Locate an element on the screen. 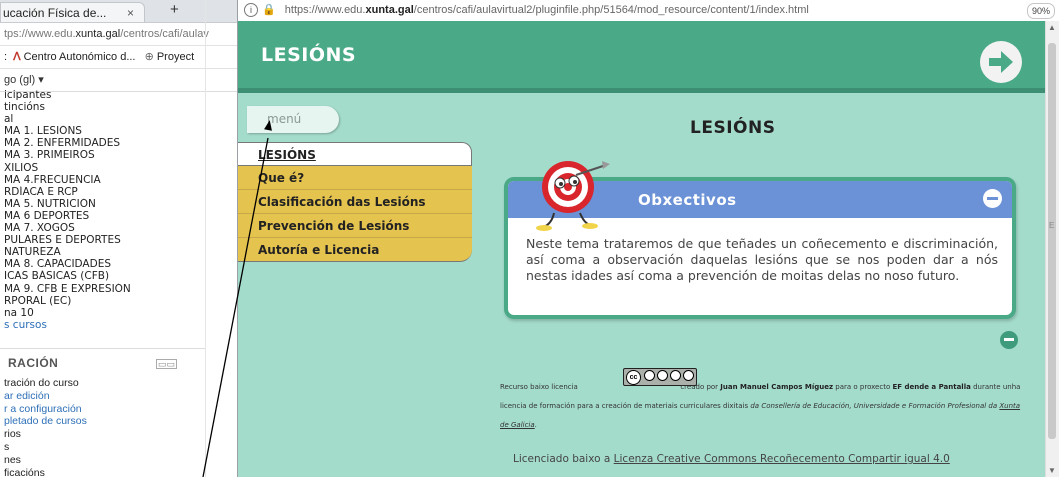 The image size is (1059, 477). admin-item: s is located at coordinates (104, 447).